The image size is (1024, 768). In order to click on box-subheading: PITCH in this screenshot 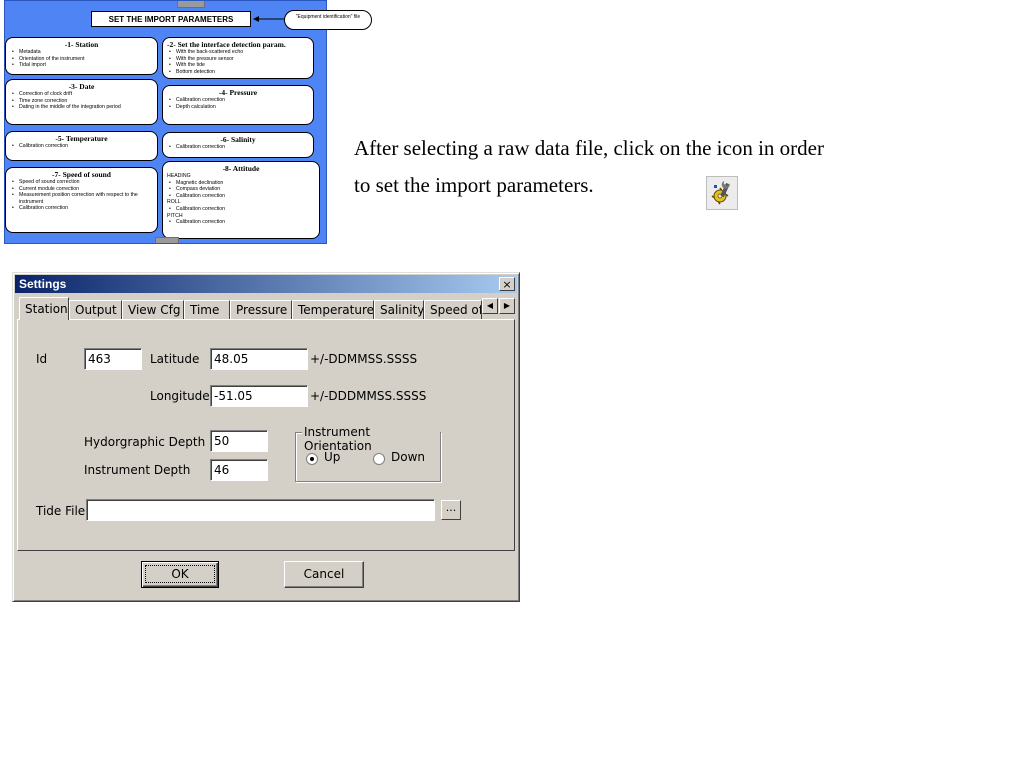, I will do `click(175, 215)`.